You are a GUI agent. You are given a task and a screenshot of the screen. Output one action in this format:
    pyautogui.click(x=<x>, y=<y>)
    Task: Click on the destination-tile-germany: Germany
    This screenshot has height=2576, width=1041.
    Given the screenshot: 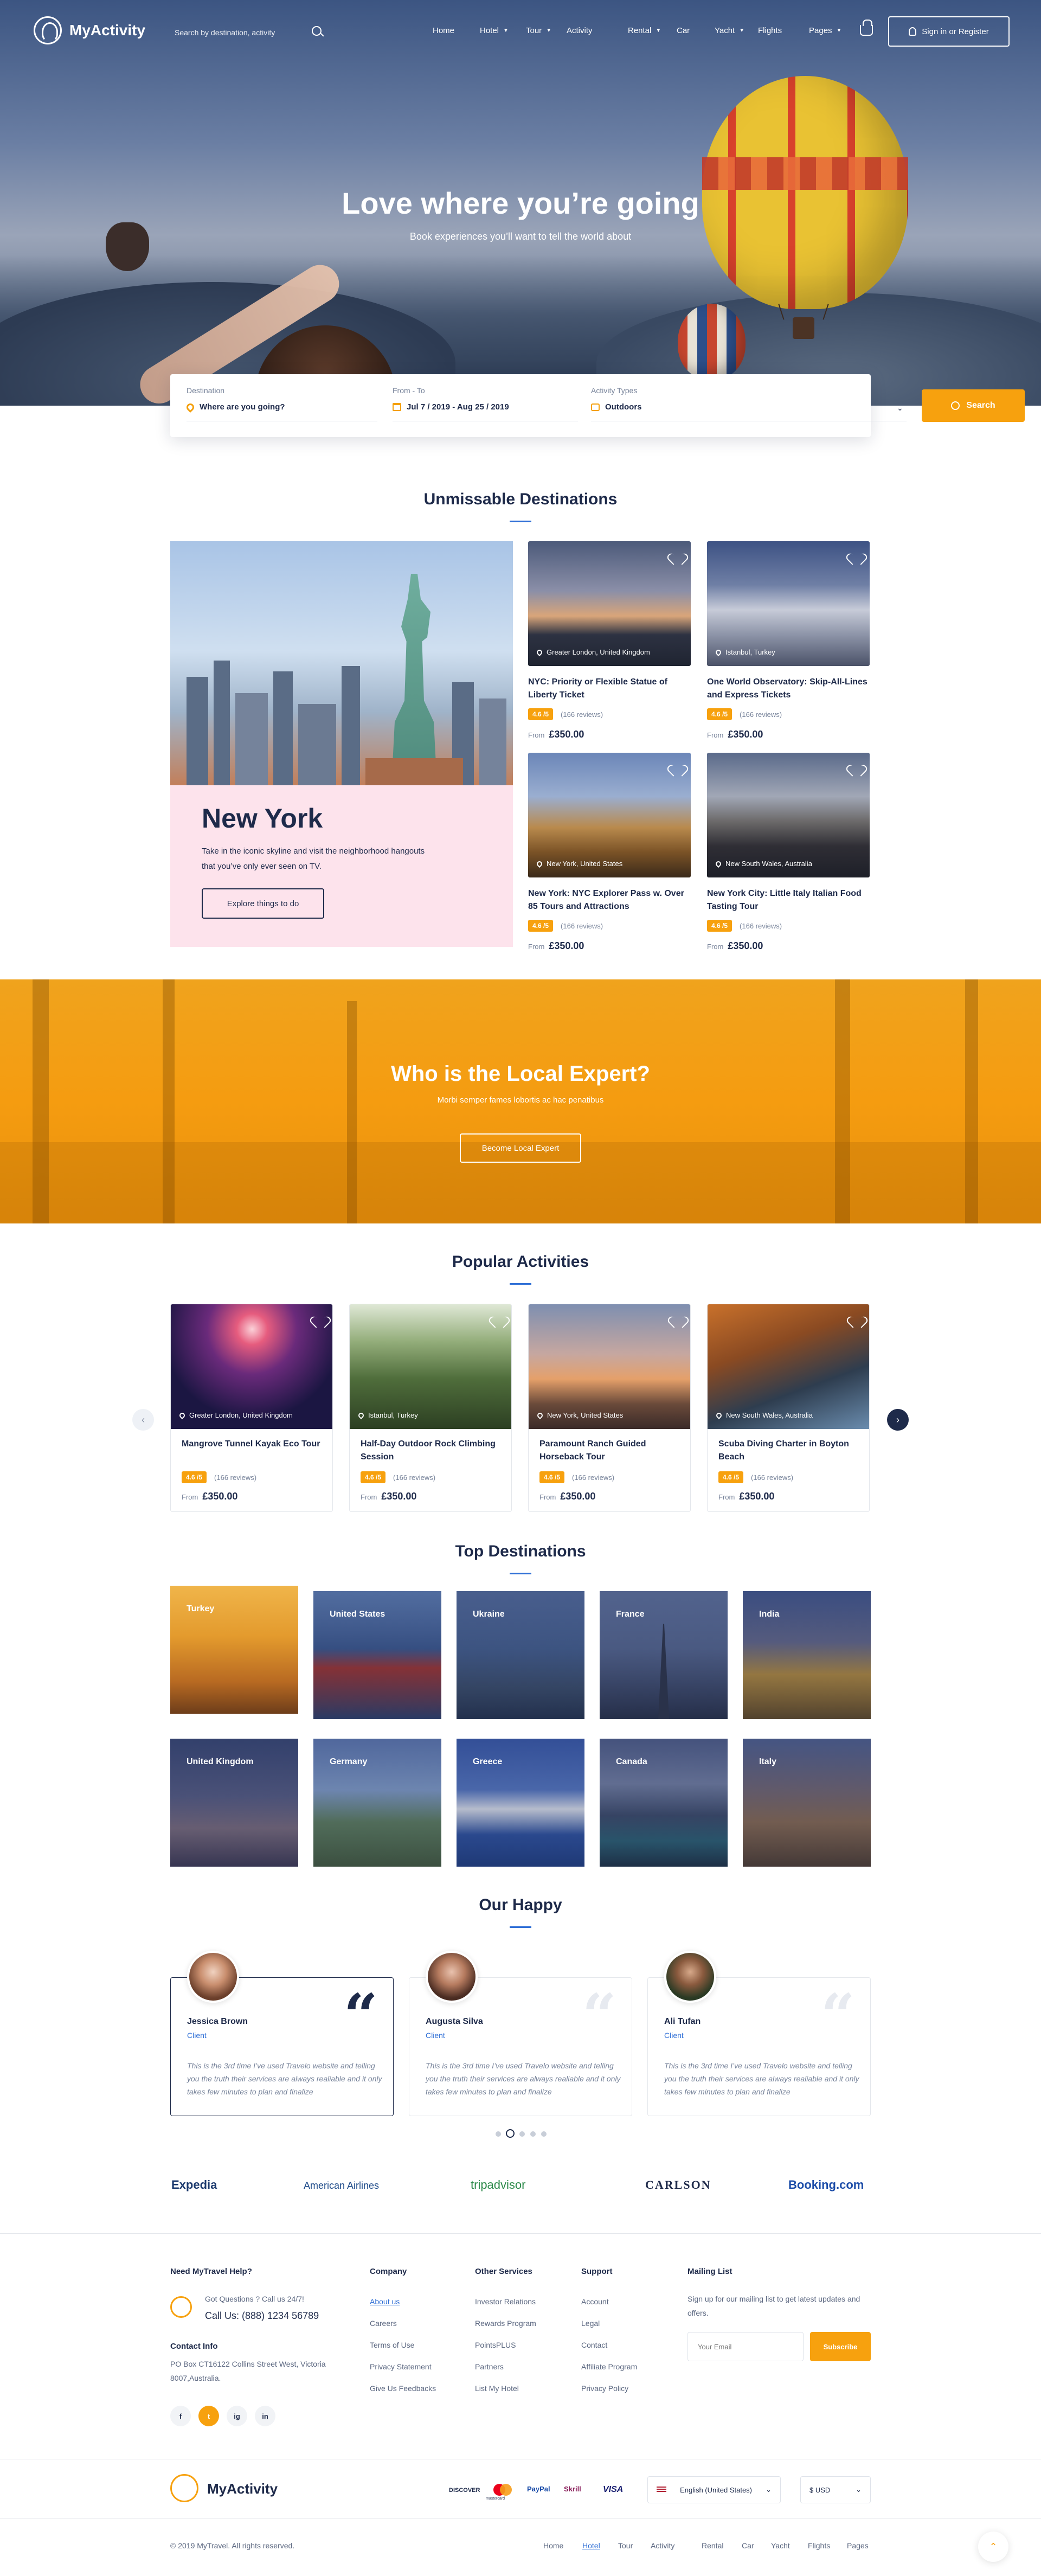 What is the action you would take?
    pyautogui.click(x=377, y=1803)
    